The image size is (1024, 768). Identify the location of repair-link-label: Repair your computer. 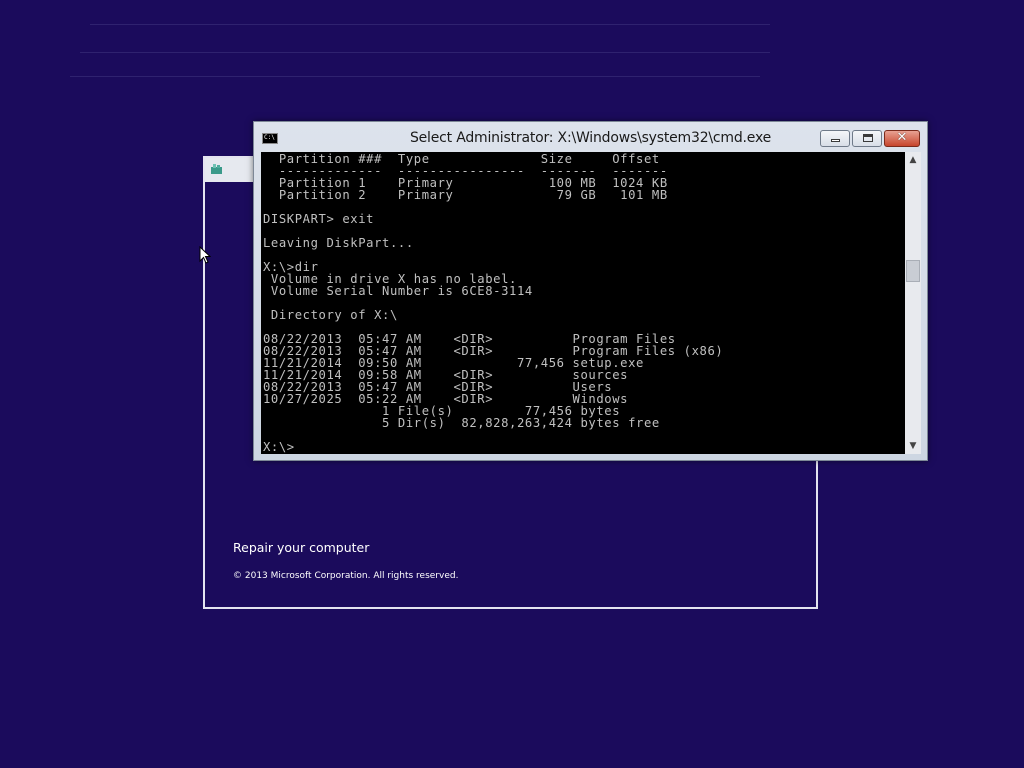
(301, 547).